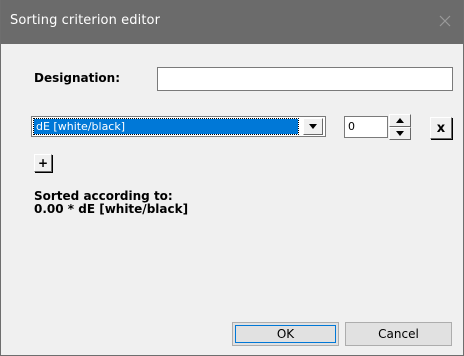  Describe the element at coordinates (85, 20) in the screenshot. I see `window-title: Sorting criterion editor` at that location.